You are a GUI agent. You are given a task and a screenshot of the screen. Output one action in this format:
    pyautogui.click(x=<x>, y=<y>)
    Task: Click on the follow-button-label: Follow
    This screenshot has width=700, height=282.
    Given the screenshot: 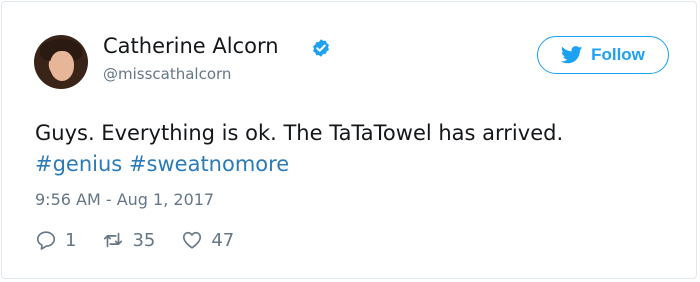 What is the action you would take?
    pyautogui.click(x=618, y=54)
    